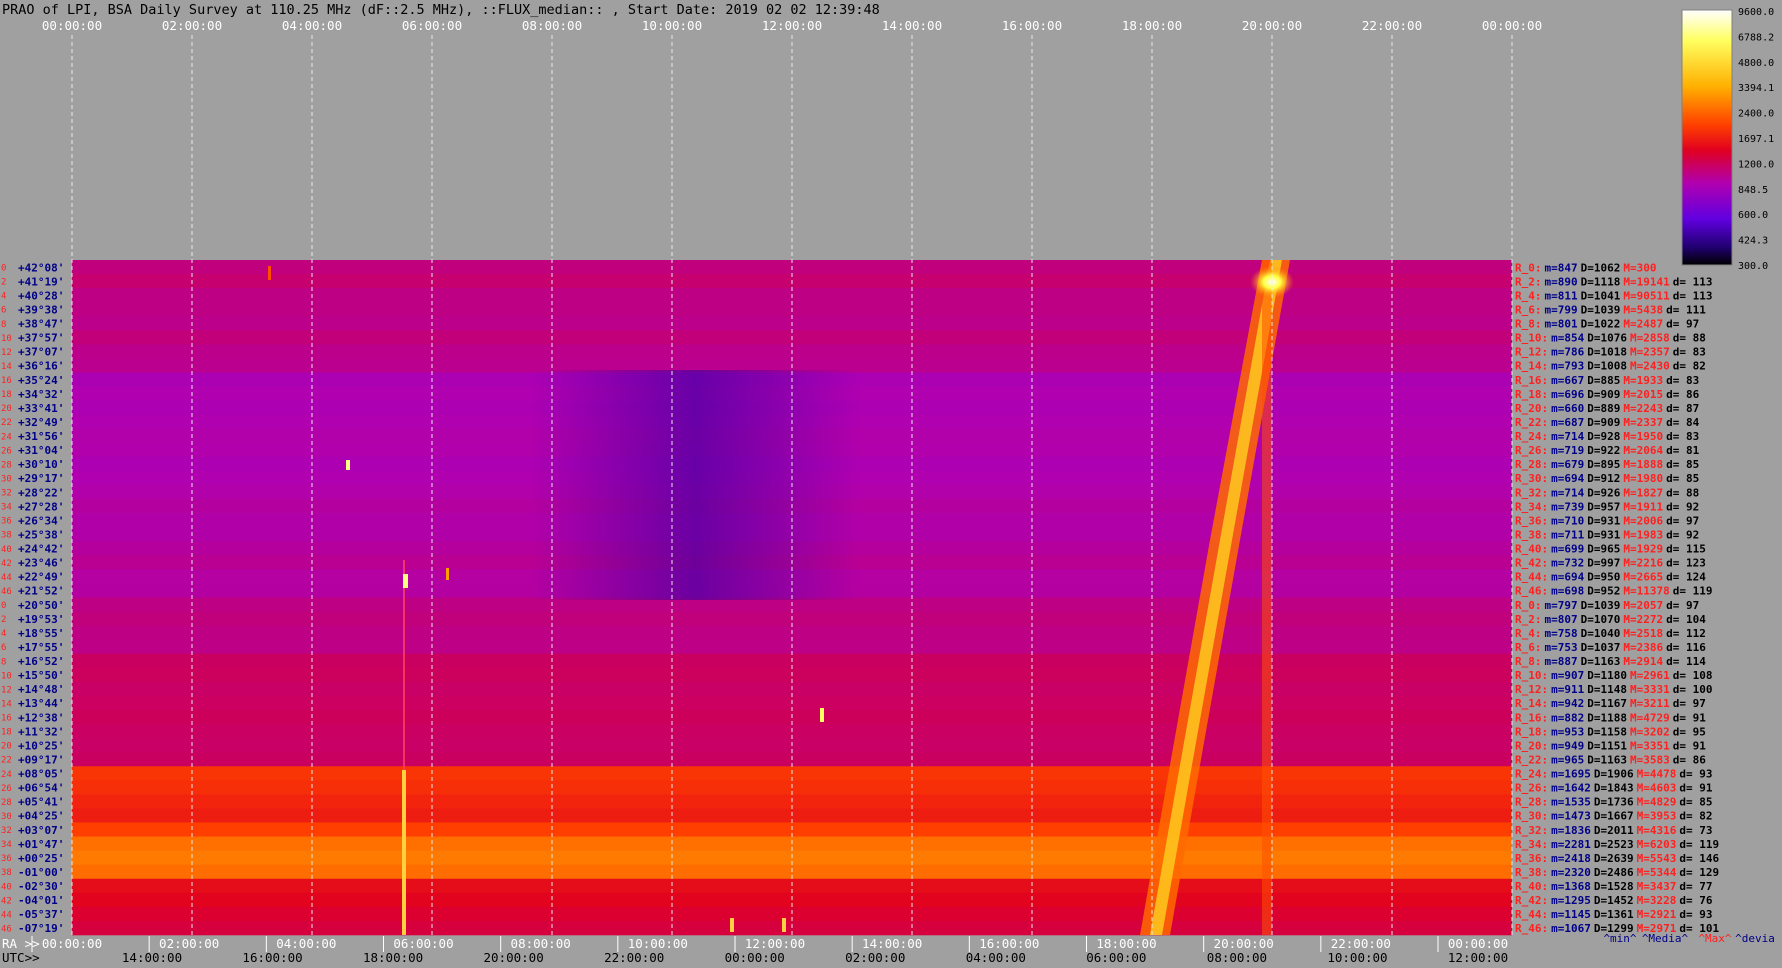 The image size is (1782, 968). I want to click on row-stat-value: M=2057, so click(1643, 605).